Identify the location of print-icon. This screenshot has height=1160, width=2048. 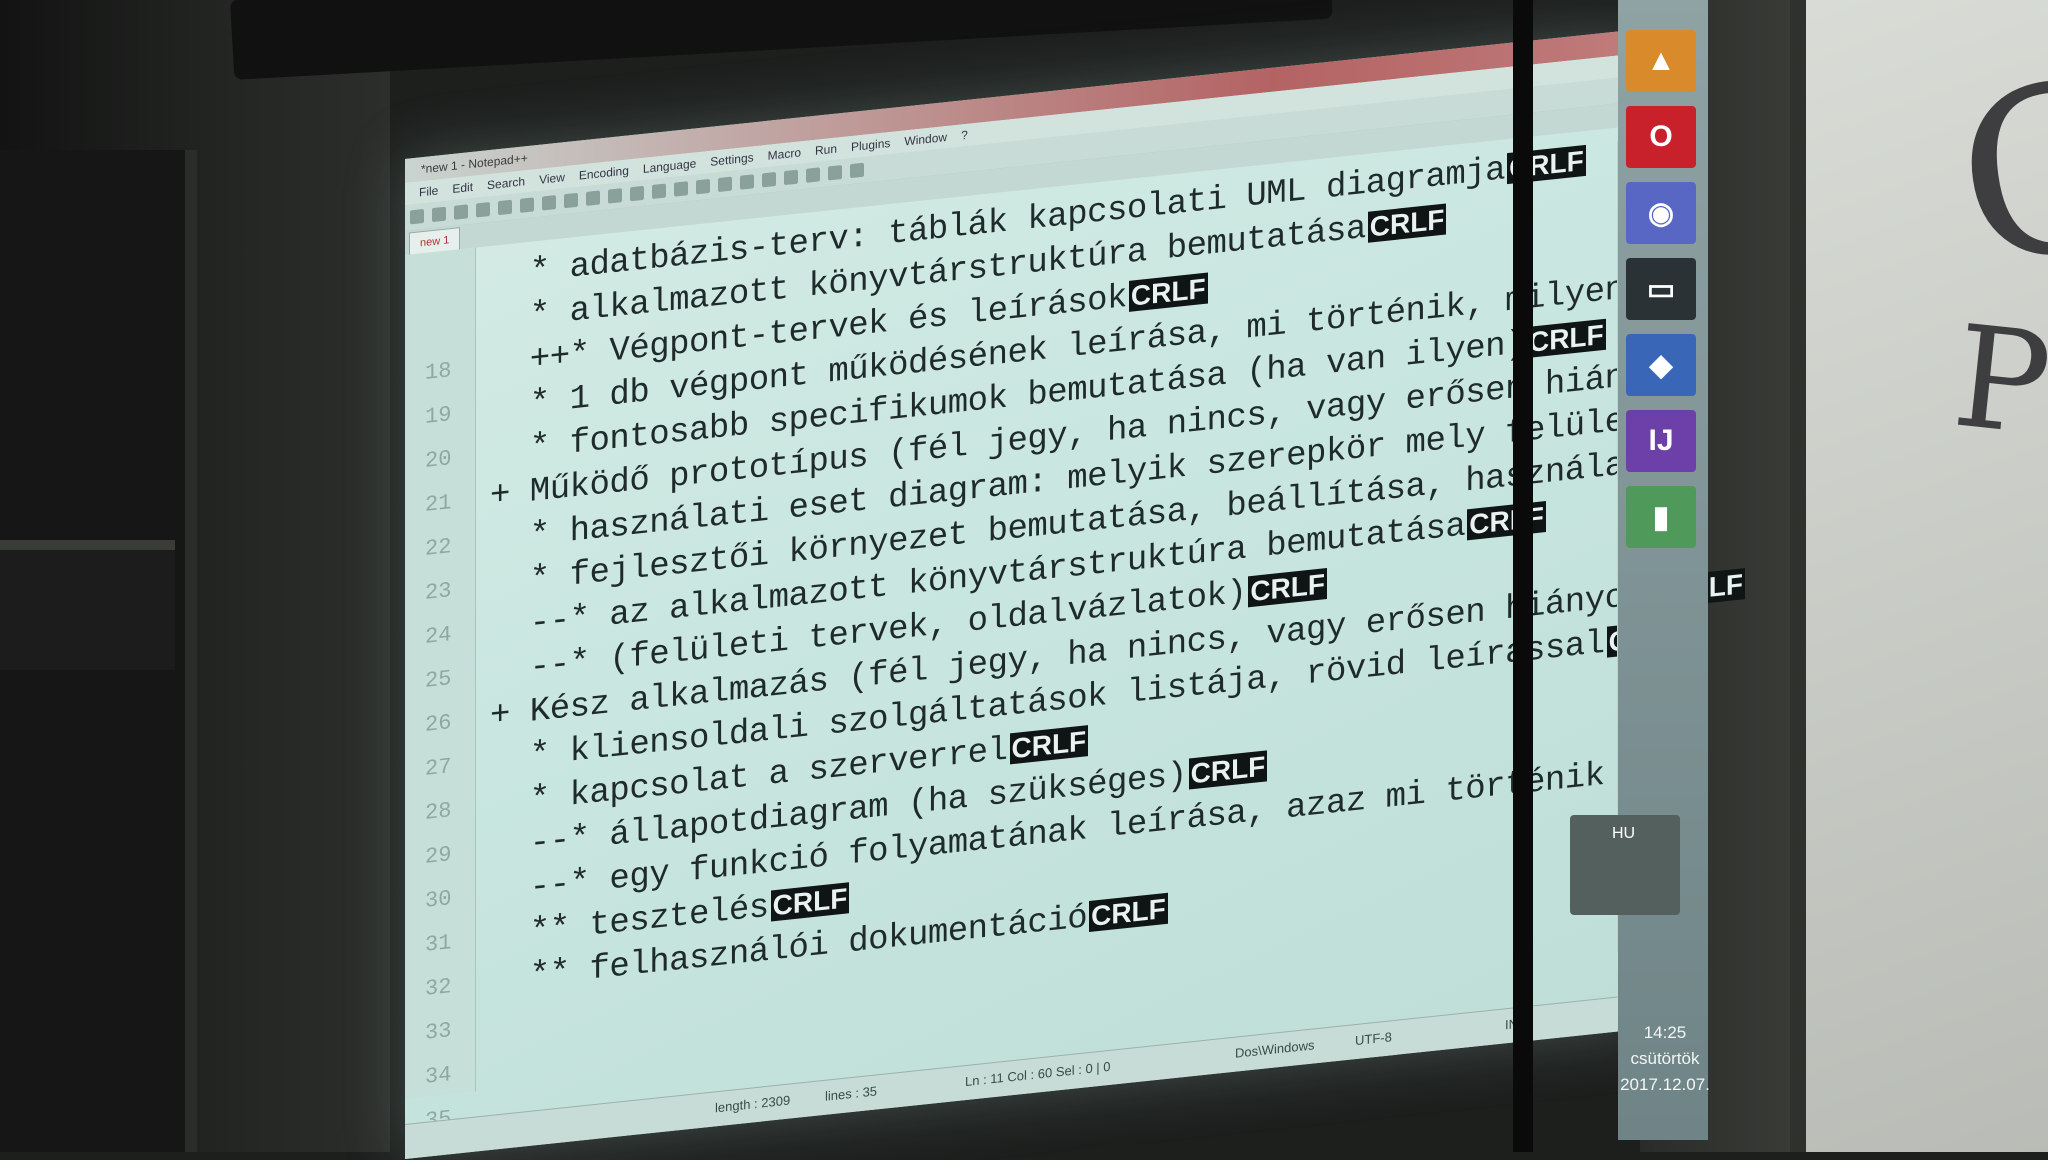
(527, 205).